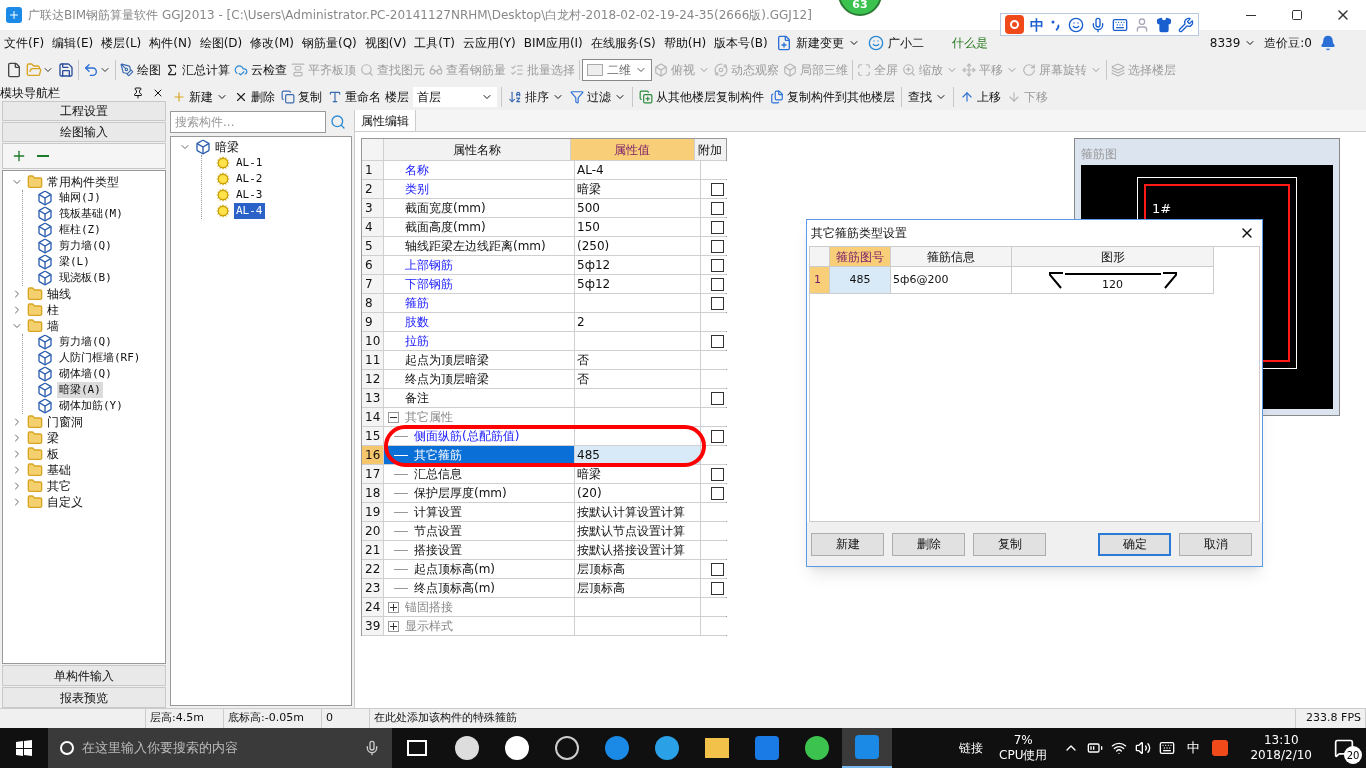  I want to click on microphone-icon, so click(1098, 24).